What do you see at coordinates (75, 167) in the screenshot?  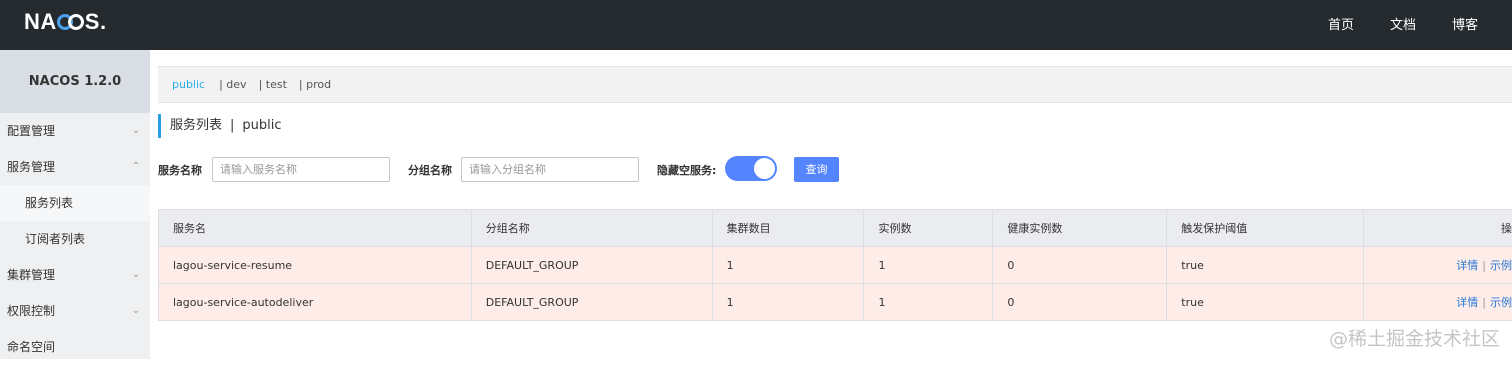 I see `sidebar-item-service-mgmt: 服务管理 ⌃` at bounding box center [75, 167].